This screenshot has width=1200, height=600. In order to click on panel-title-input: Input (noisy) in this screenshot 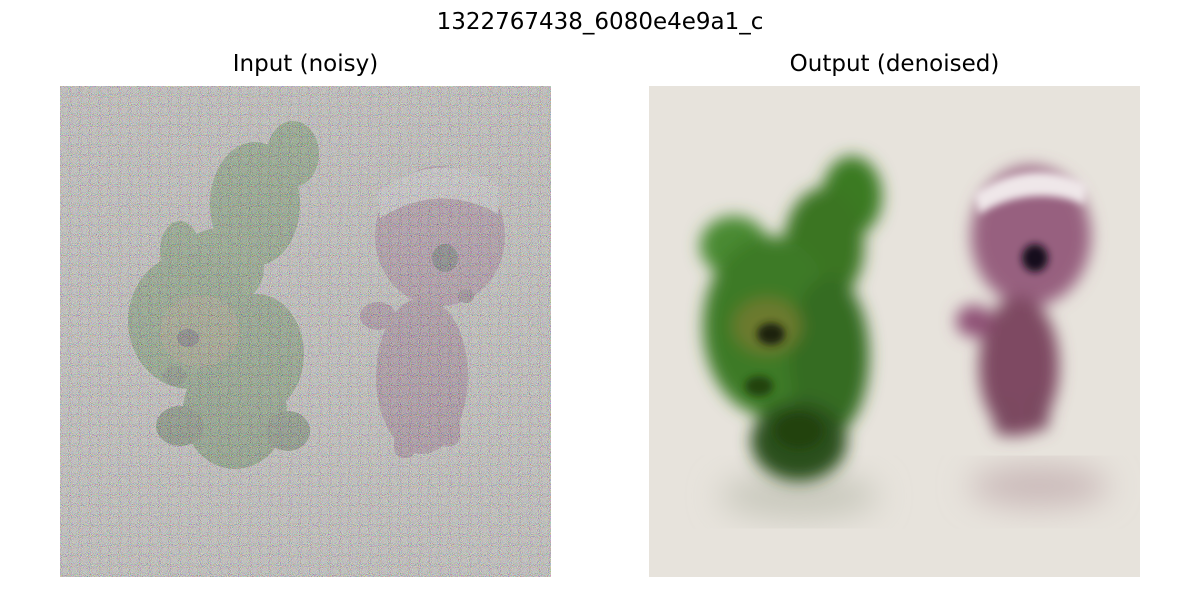, I will do `click(305, 64)`.